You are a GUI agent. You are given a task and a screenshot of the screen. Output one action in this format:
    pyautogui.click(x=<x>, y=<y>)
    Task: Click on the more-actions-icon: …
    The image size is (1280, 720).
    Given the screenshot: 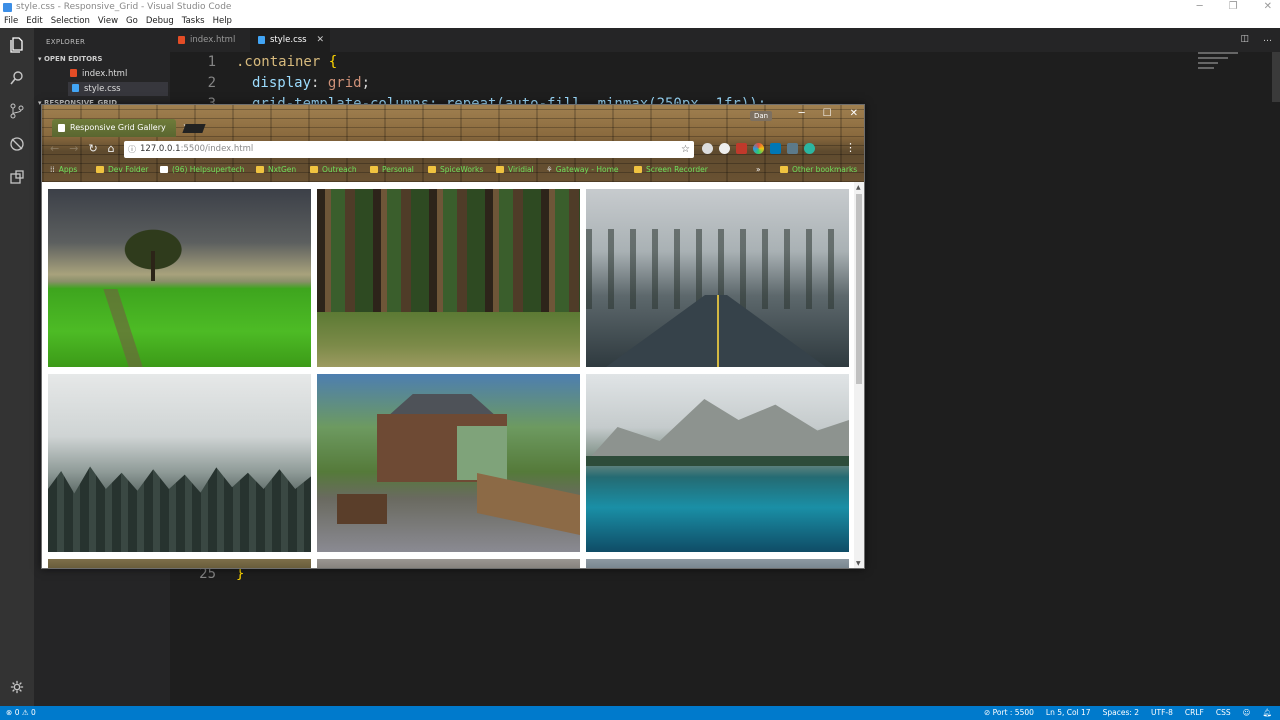 What is the action you would take?
    pyautogui.click(x=1267, y=39)
    